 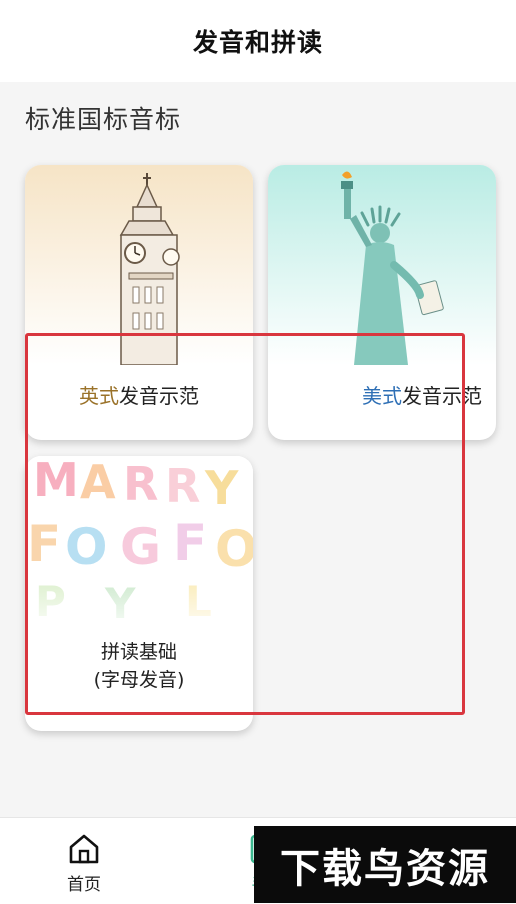 I want to click on phonics-subtitle: (字母发音), so click(x=139, y=680).